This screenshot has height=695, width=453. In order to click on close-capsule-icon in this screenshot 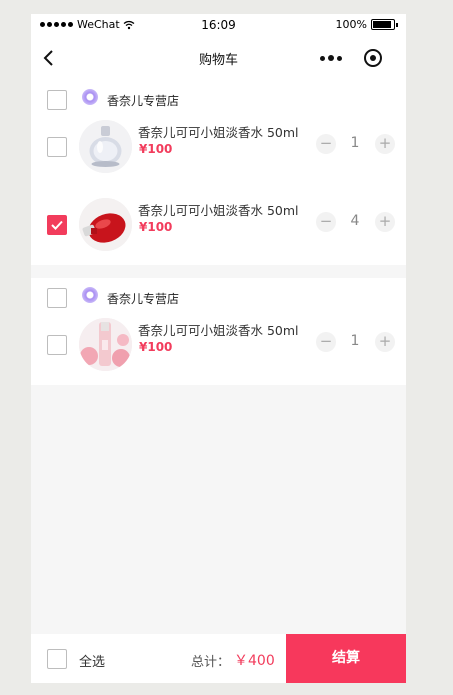, I will do `click(373, 58)`.